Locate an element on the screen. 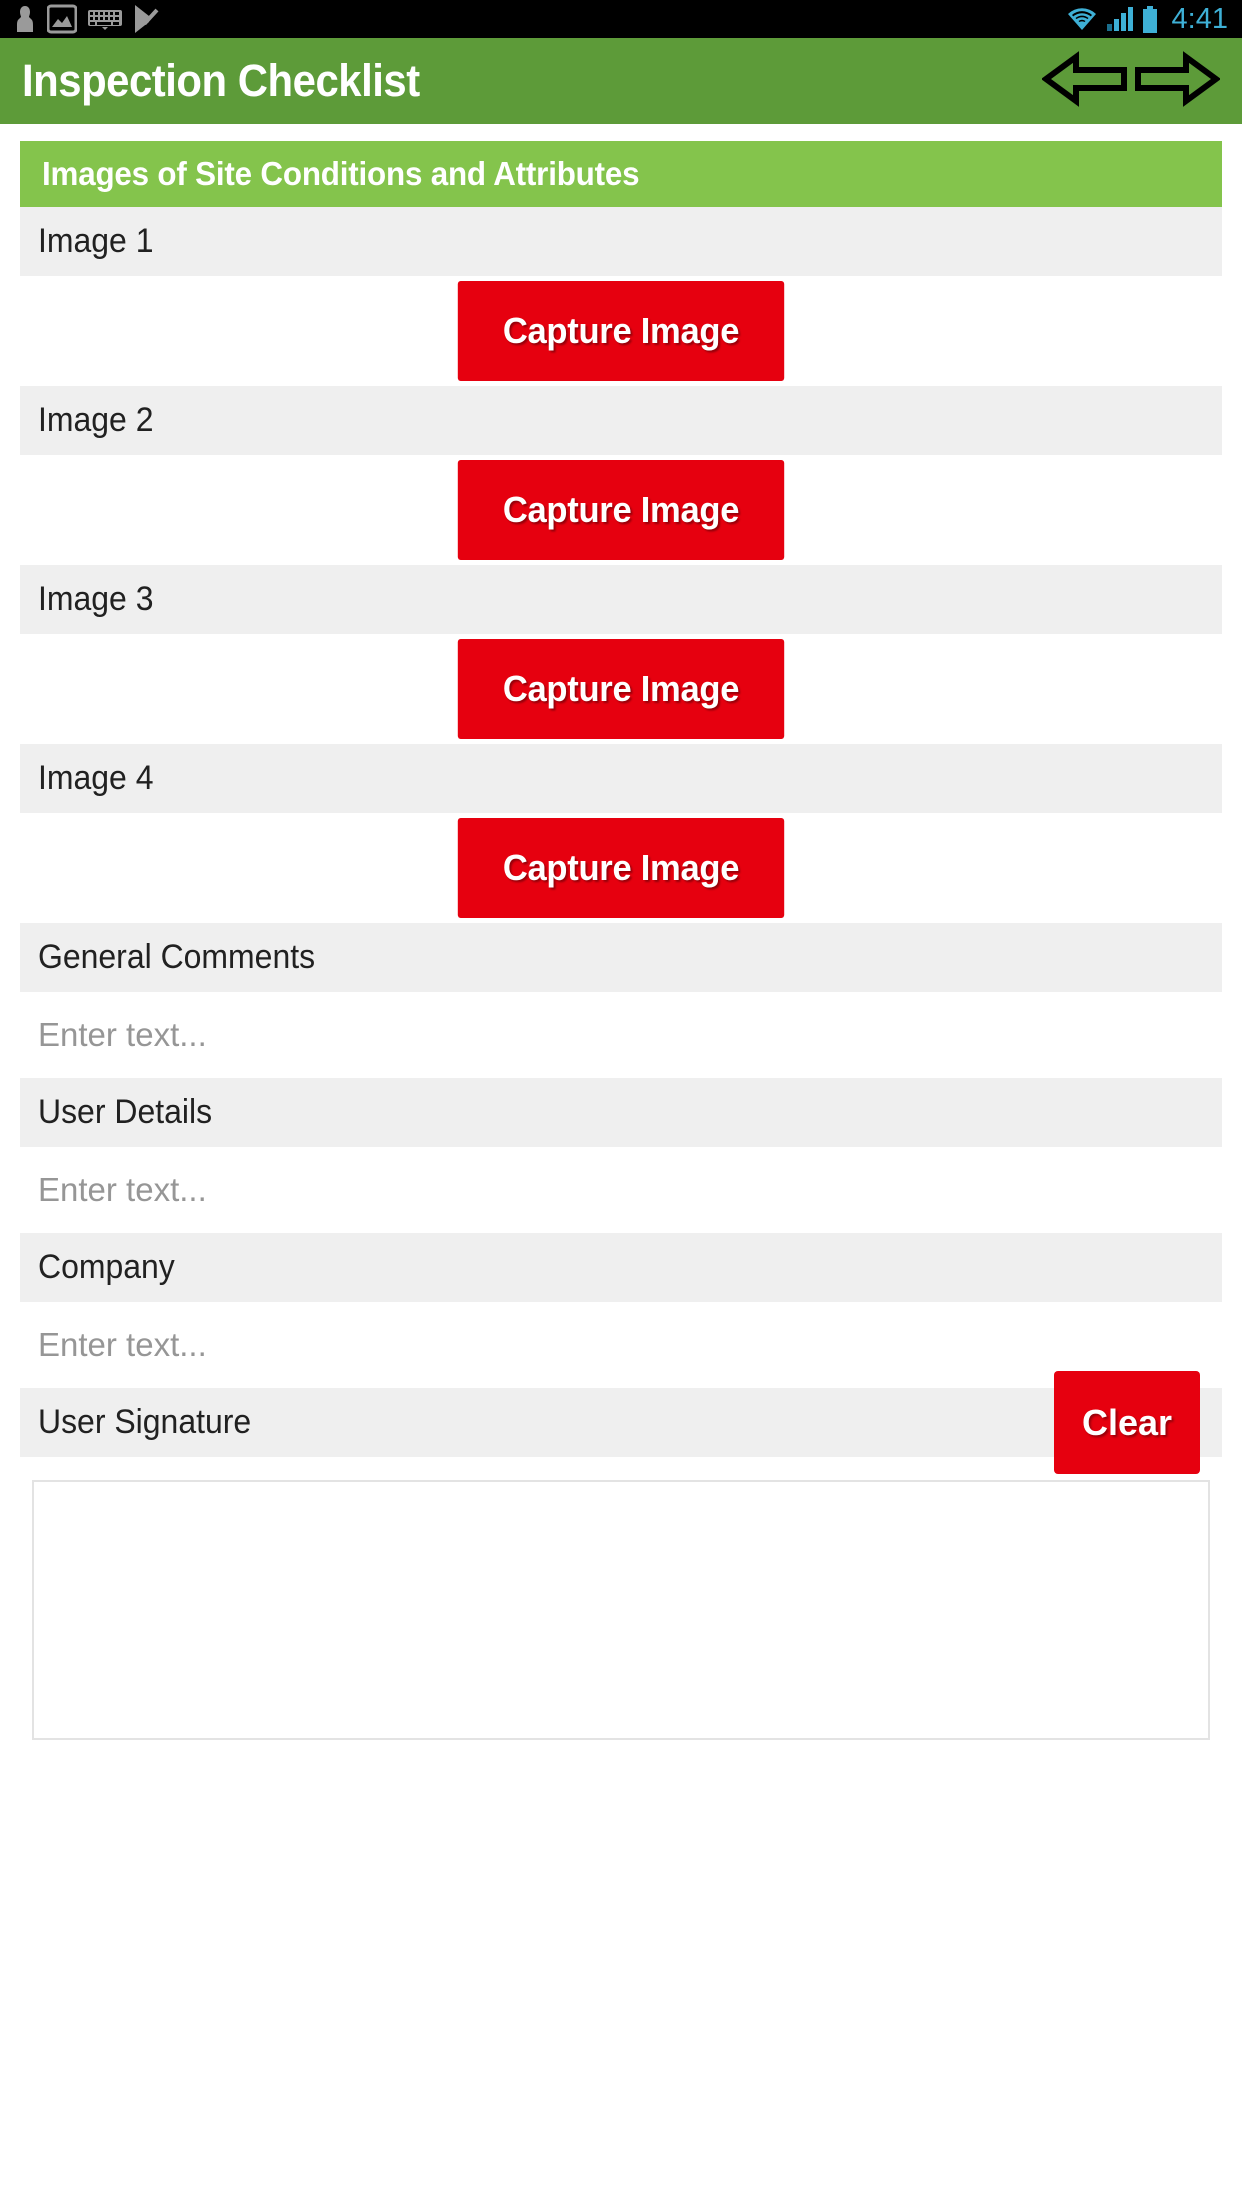 This screenshot has height=2208, width=1242. status-bar-left-icons is located at coordinates (86, 19).